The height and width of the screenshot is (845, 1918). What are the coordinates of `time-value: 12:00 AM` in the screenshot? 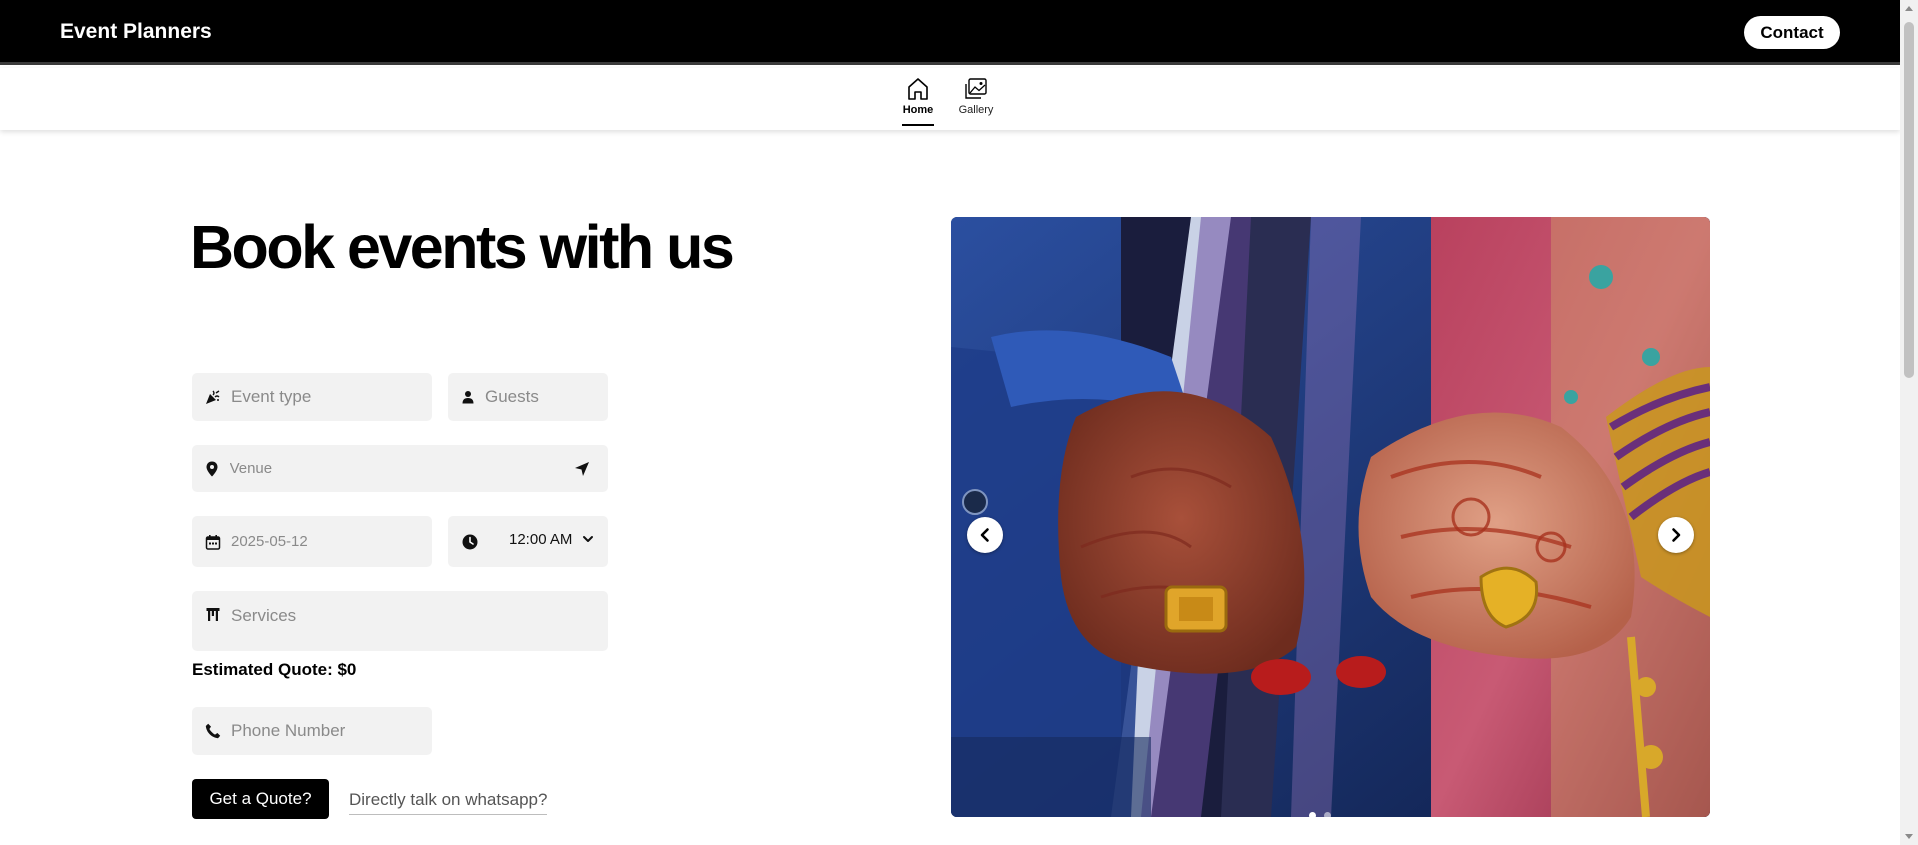 It's located at (541, 539).